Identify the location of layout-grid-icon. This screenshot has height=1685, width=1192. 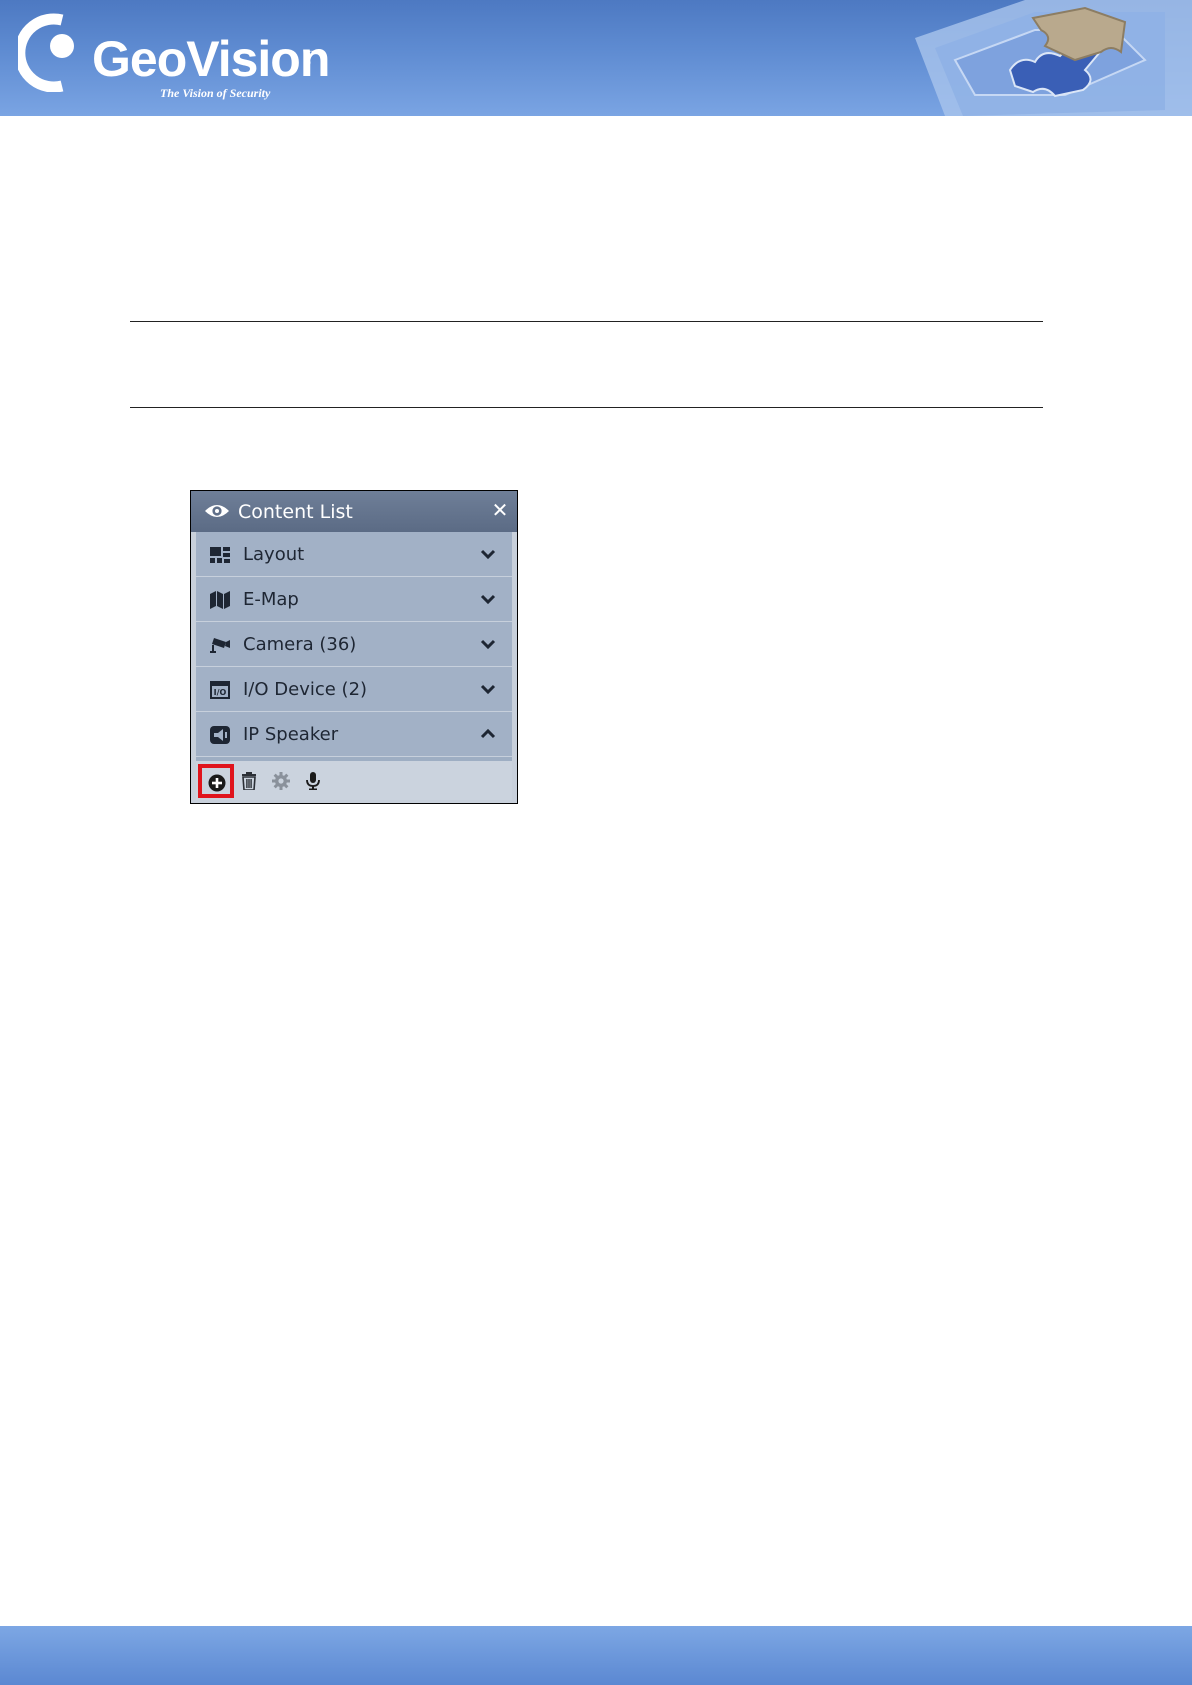
(220, 555).